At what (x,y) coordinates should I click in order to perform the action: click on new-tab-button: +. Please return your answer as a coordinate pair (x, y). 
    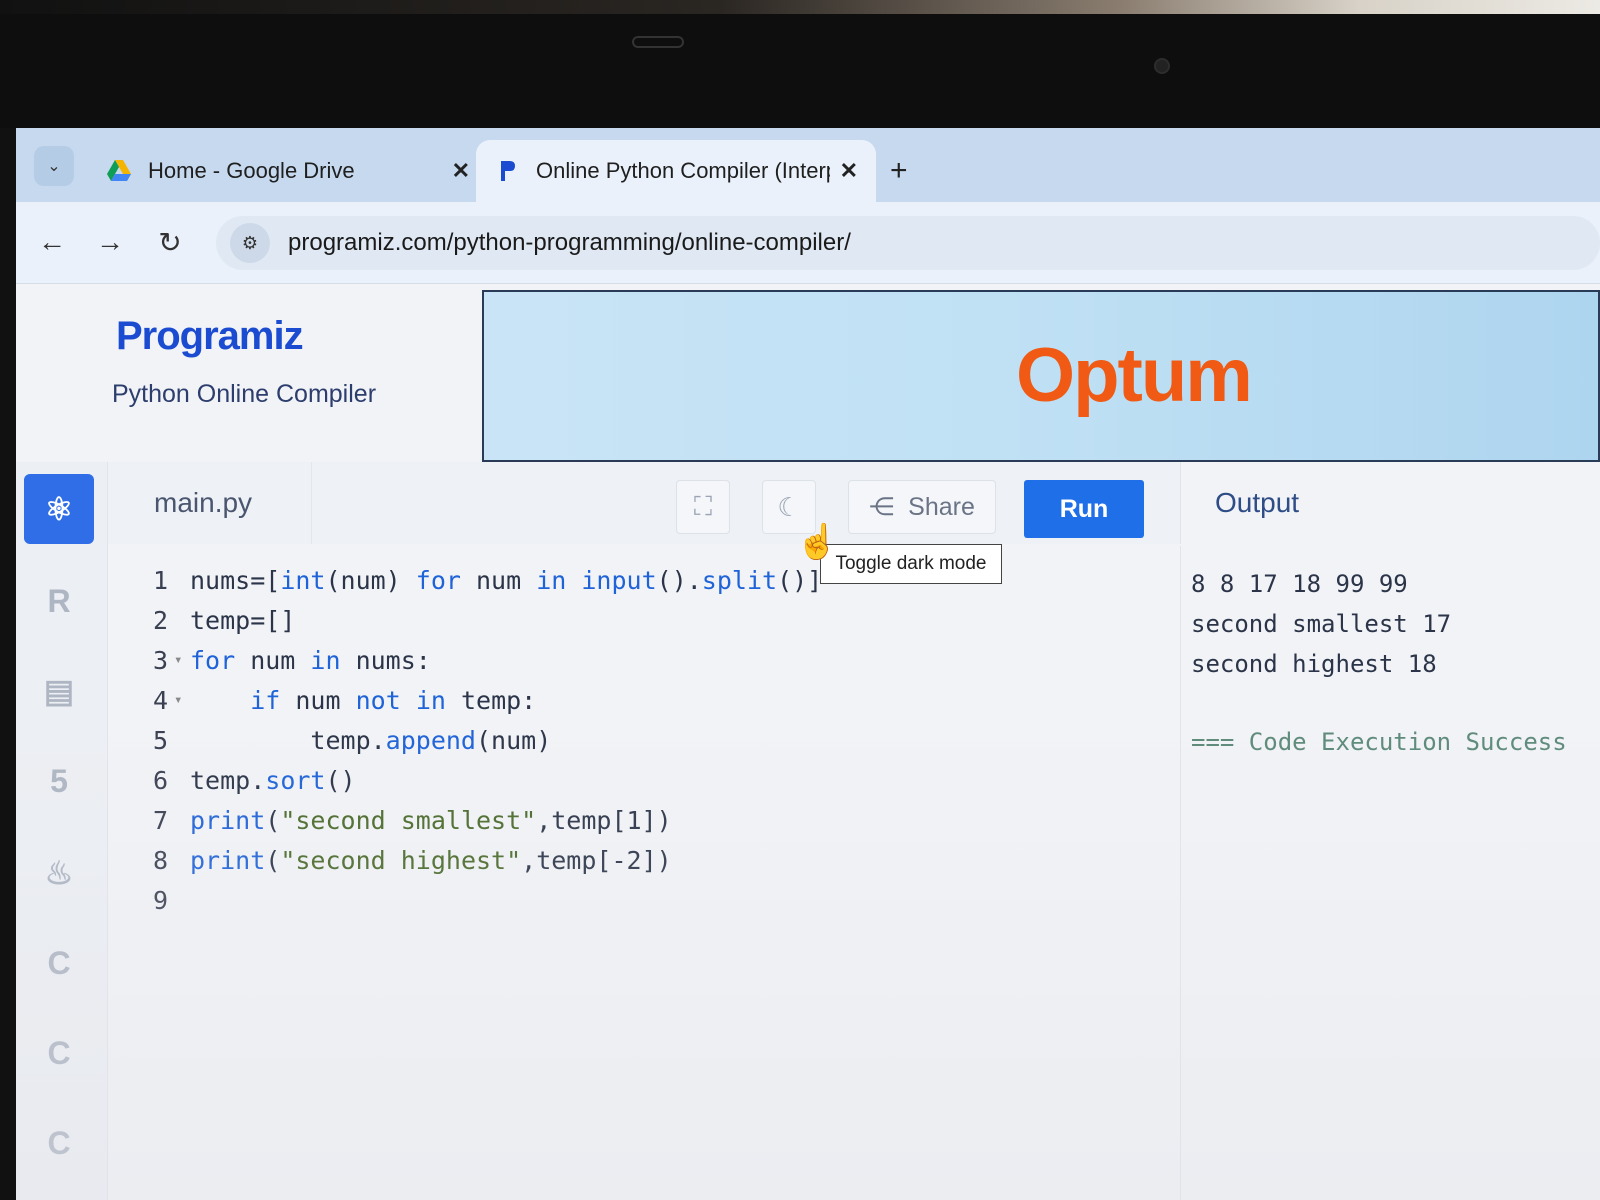
    Looking at the image, I should click on (899, 171).